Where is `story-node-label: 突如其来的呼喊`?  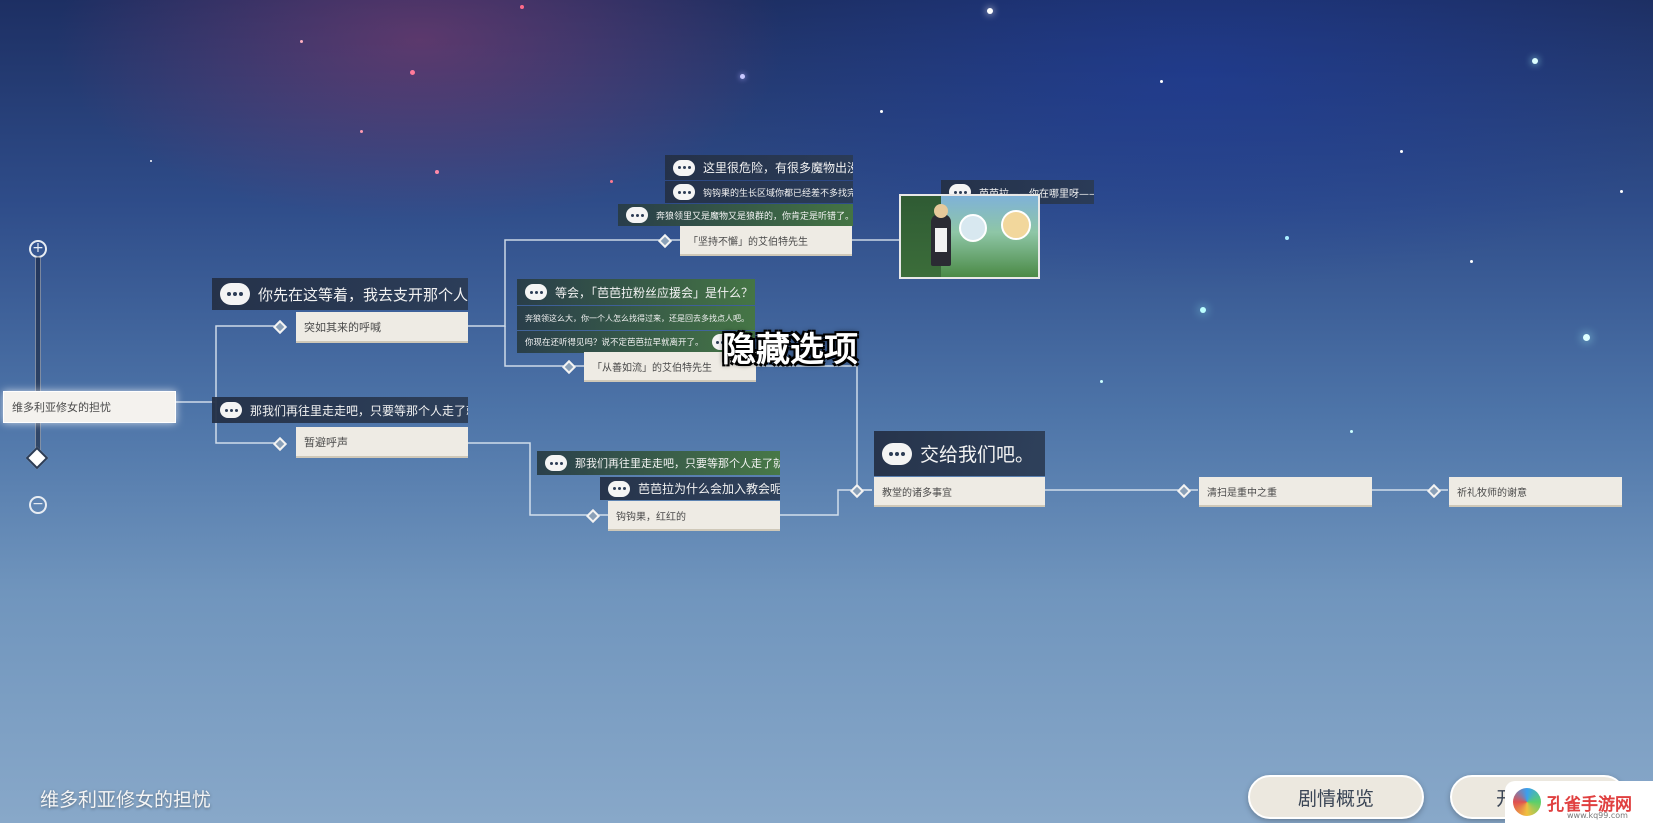 story-node-label: 突如其来的呼喊 is located at coordinates (342, 327).